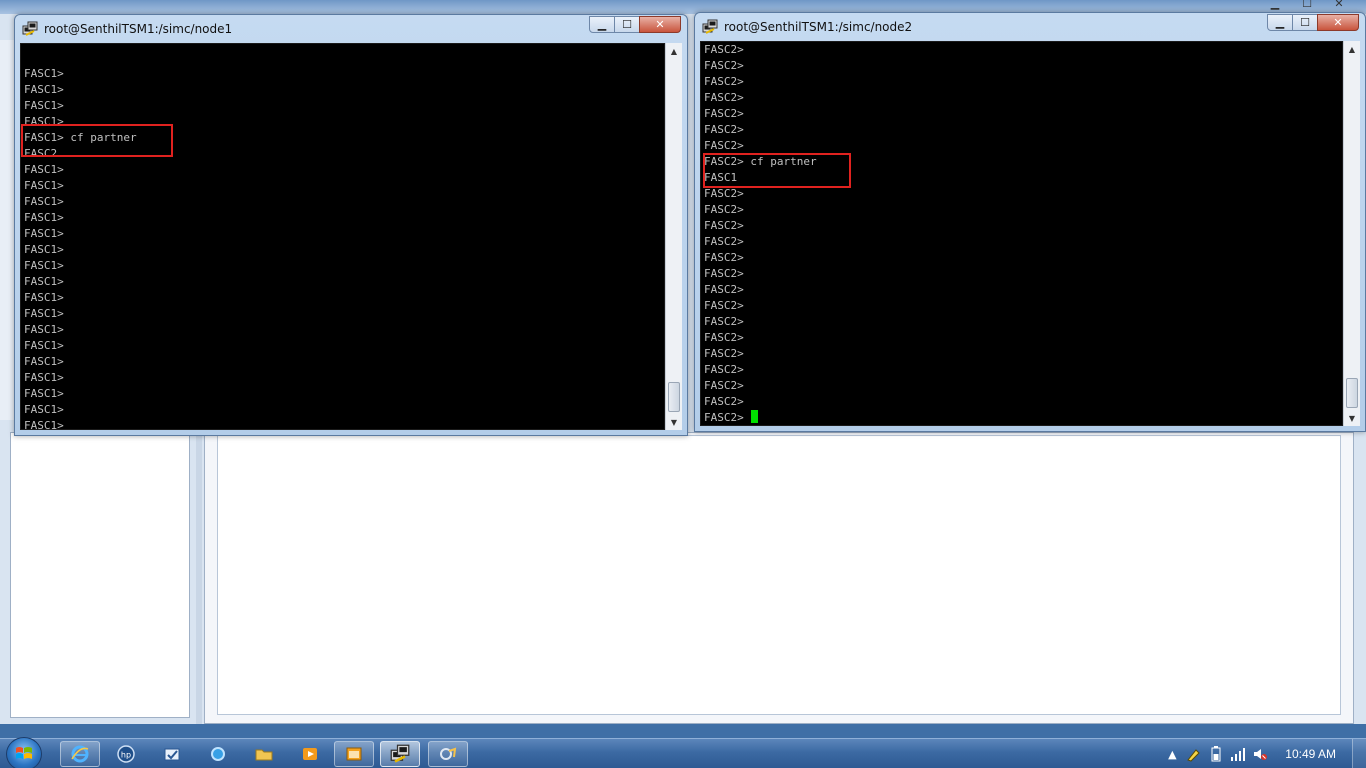 This screenshot has width=1366, height=768. I want to click on internet-explorer-icon, so click(80, 754).